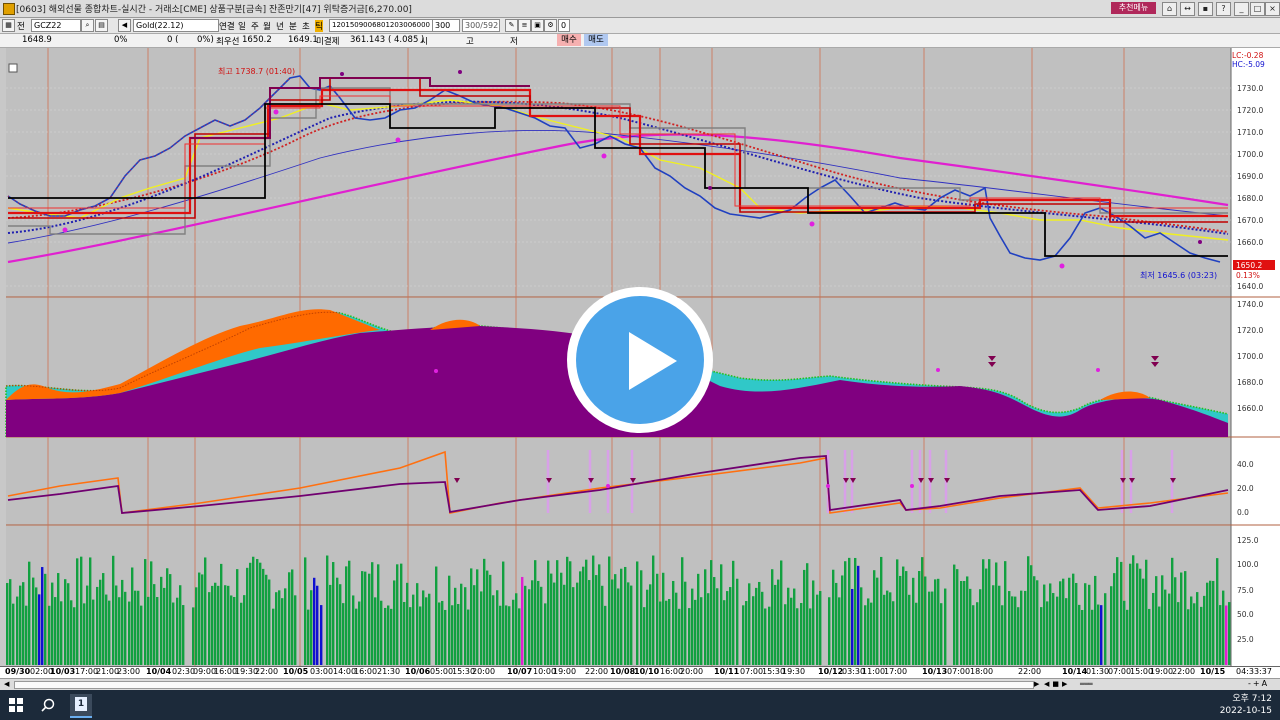 The width and height of the screenshot is (1280, 720). Describe the element at coordinates (267, 26) in the screenshot. I see `period-month: 월` at that location.